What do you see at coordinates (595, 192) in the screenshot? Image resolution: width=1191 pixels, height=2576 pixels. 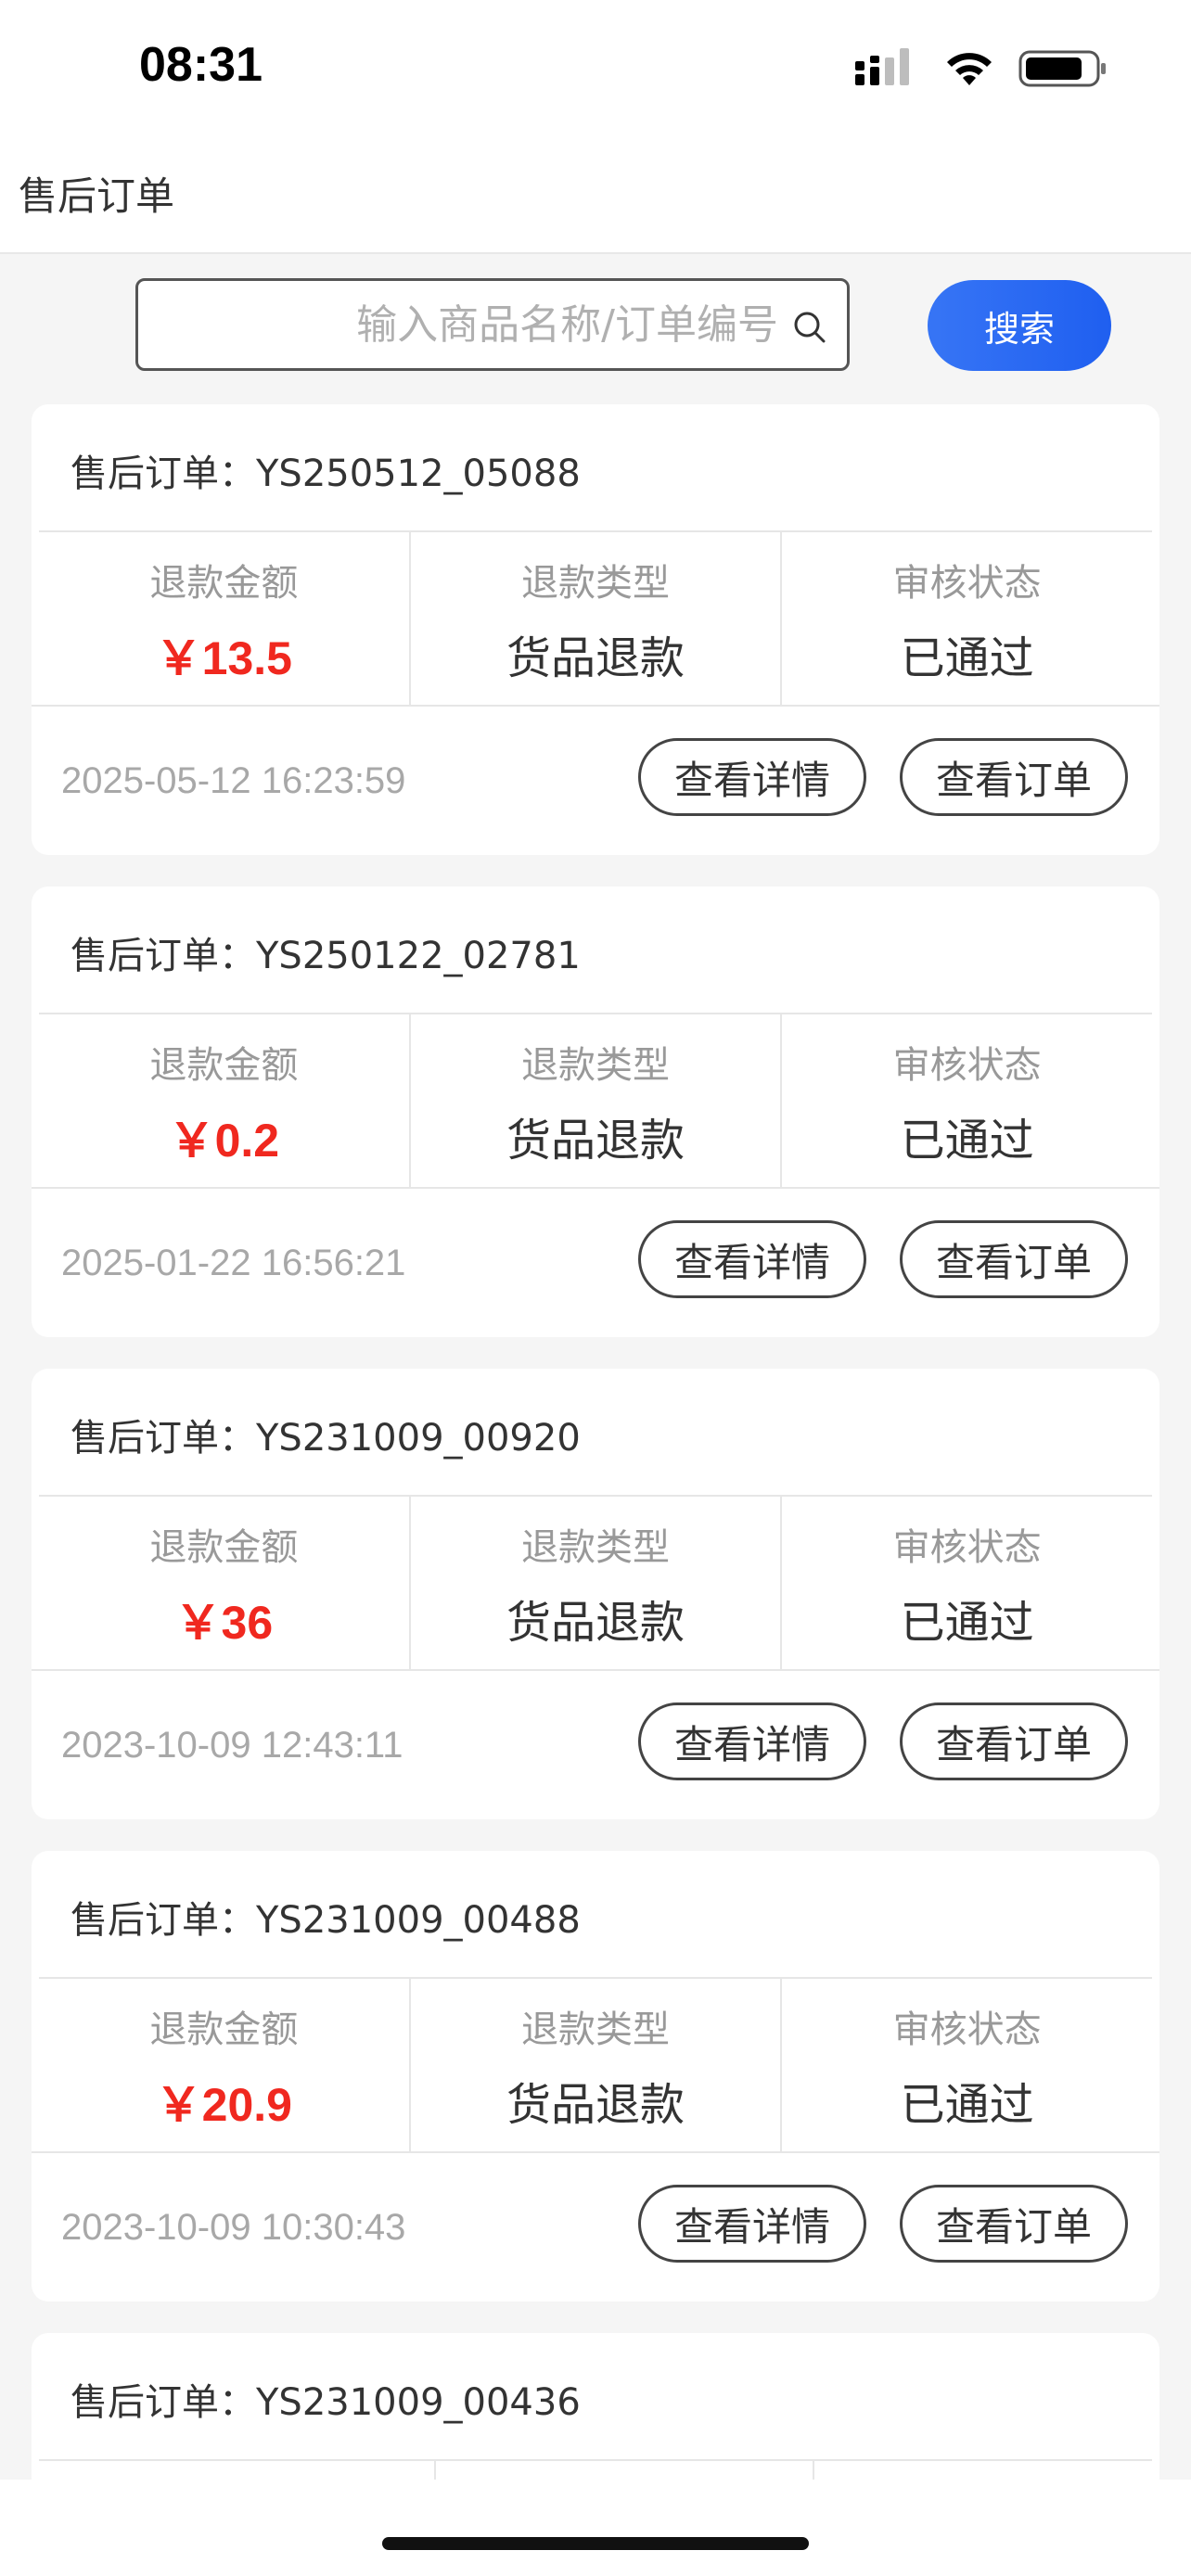 I see `nav-bar: 售后订单` at bounding box center [595, 192].